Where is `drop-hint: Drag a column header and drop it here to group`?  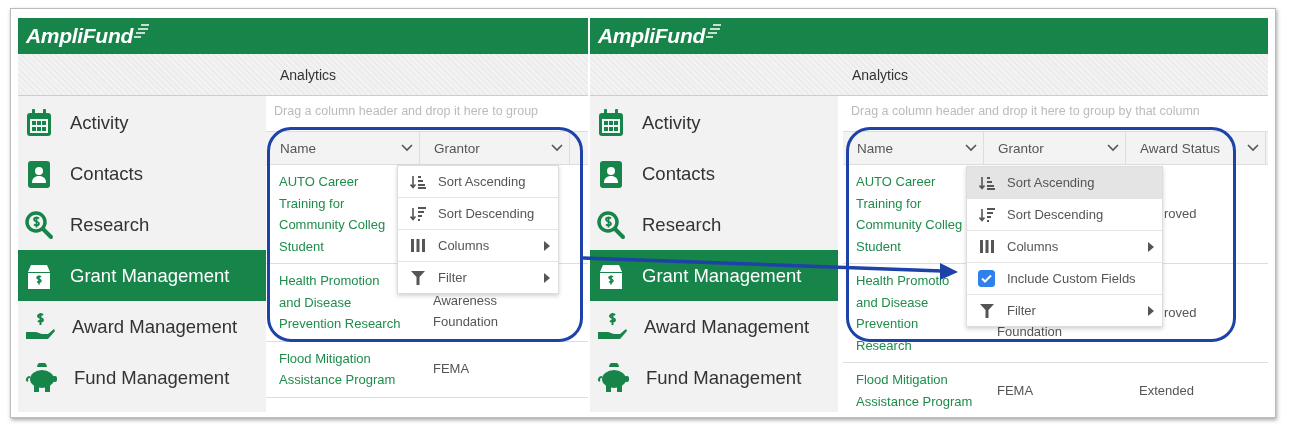 drop-hint: Drag a column header and drop it here to group is located at coordinates (406, 112).